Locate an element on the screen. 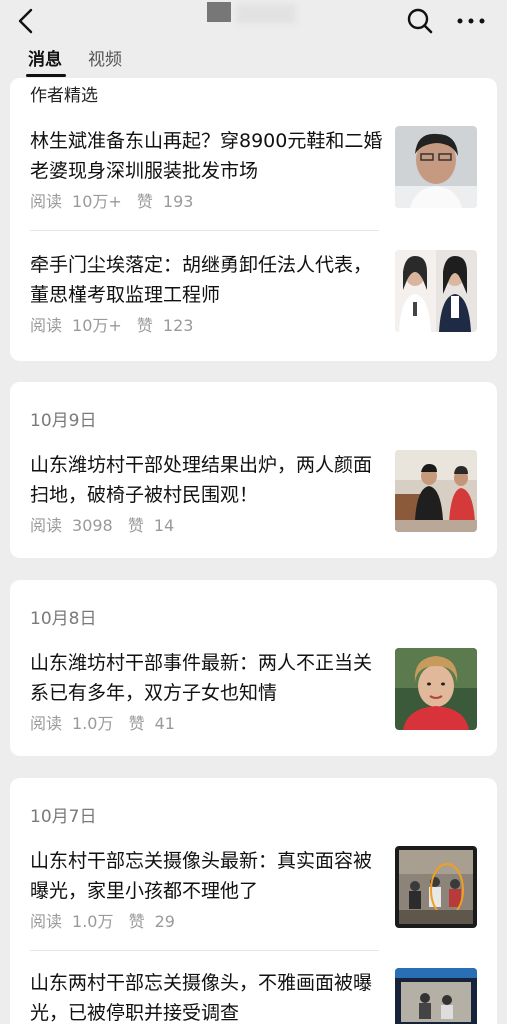 This screenshot has height=1024, width=507. article-title: 山东村干部忘关摄像头最新：真实面容被曝光，家里小孩都不理他了 is located at coordinates (201, 876).